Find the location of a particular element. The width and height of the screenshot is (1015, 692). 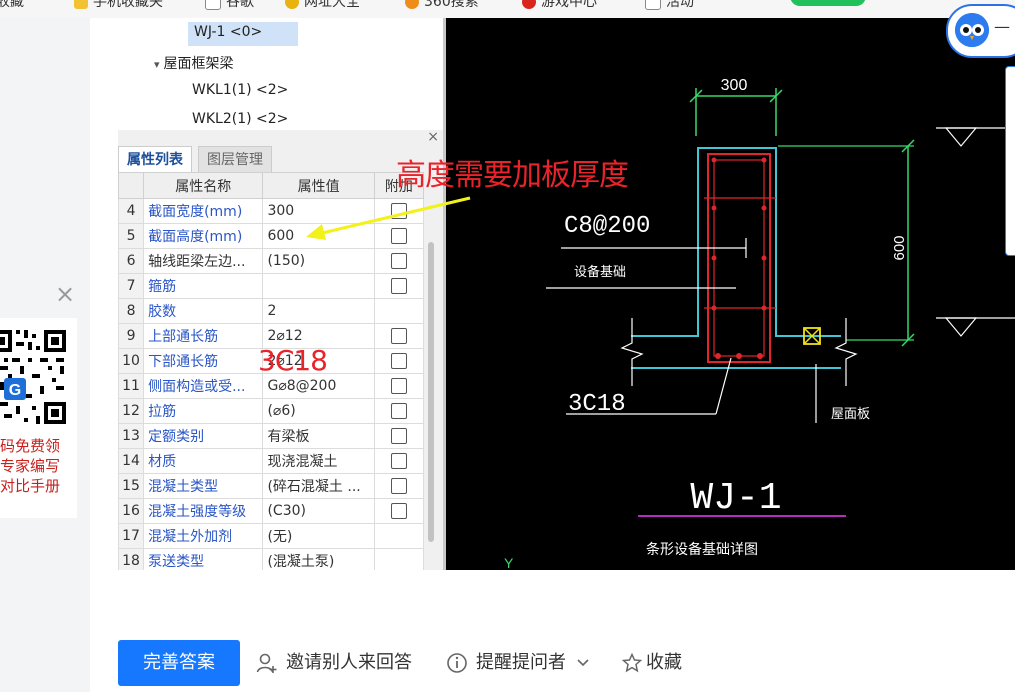

table-row: 7 箍筋 is located at coordinates (271, 286).